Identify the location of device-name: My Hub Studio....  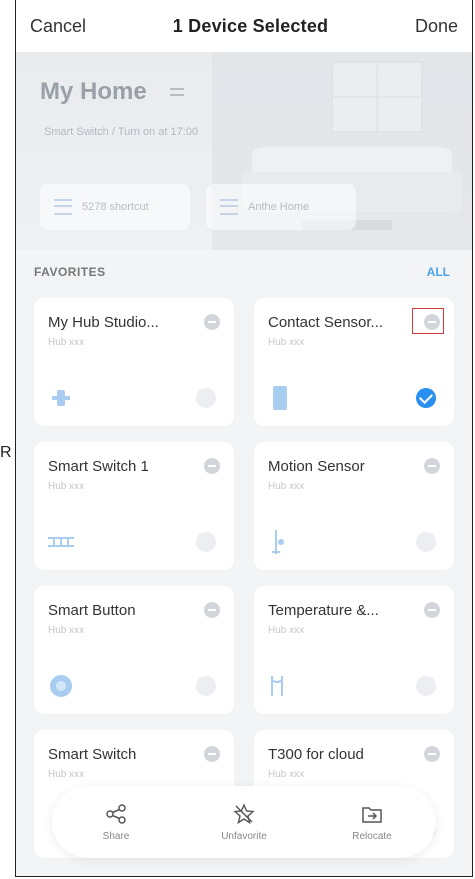
(103, 322).